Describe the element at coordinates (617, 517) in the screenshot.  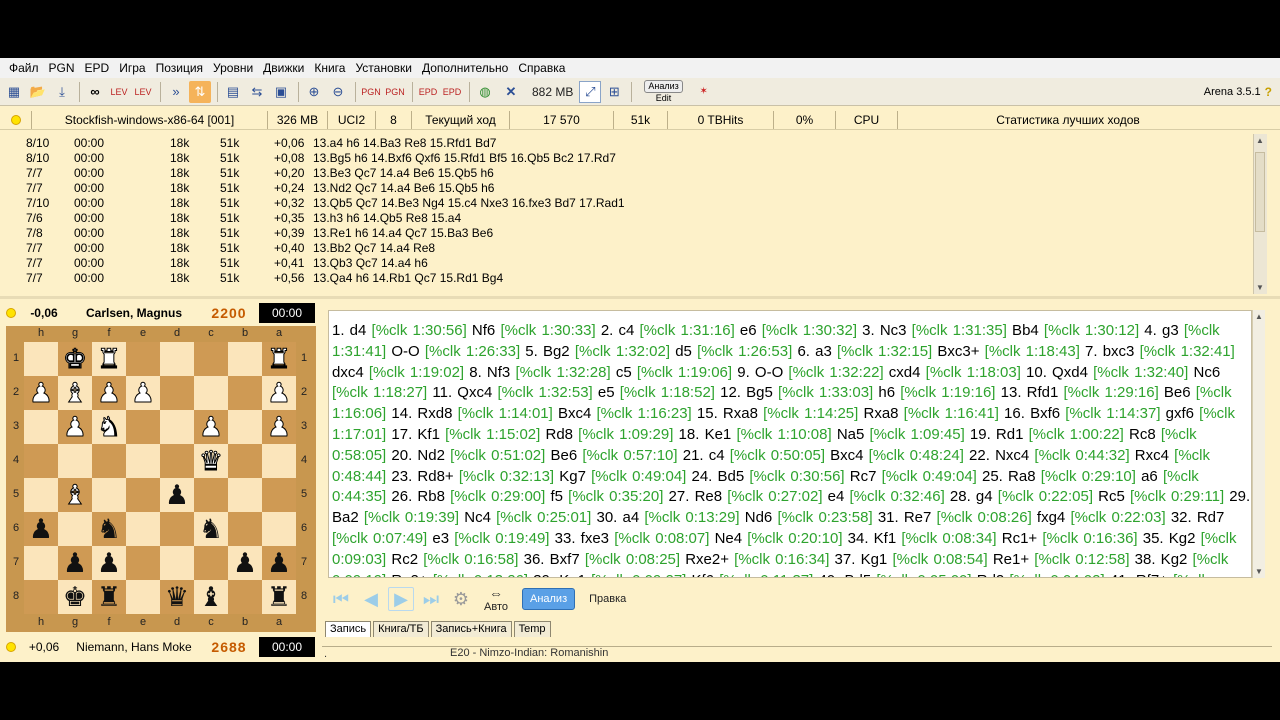
I see `move-text: 30. a4` at that location.